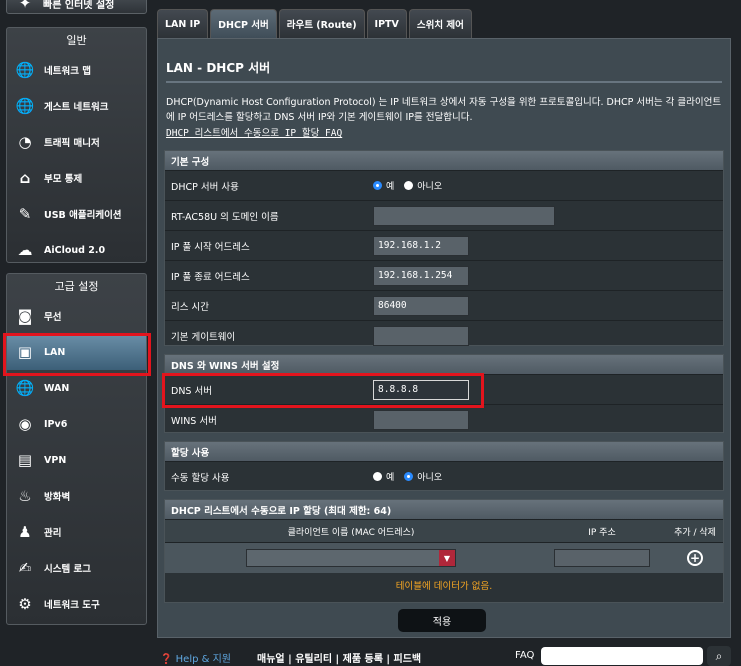 This screenshot has height=666, width=741. What do you see at coordinates (76, 142) in the screenshot?
I see `sidebar-item-traffic-manager: ◔ 트래픽 매니저` at bounding box center [76, 142].